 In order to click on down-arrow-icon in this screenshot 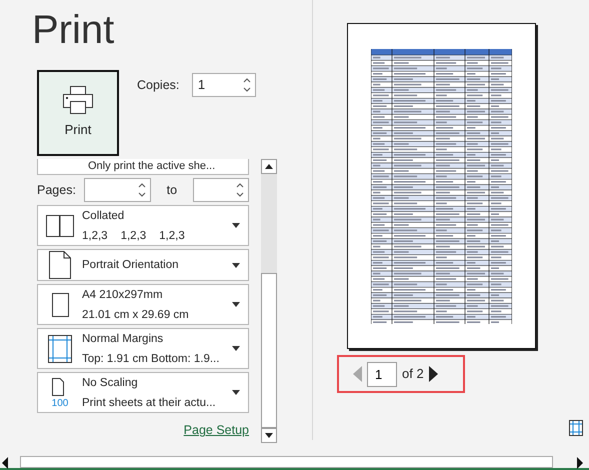, I will do `click(269, 435)`.